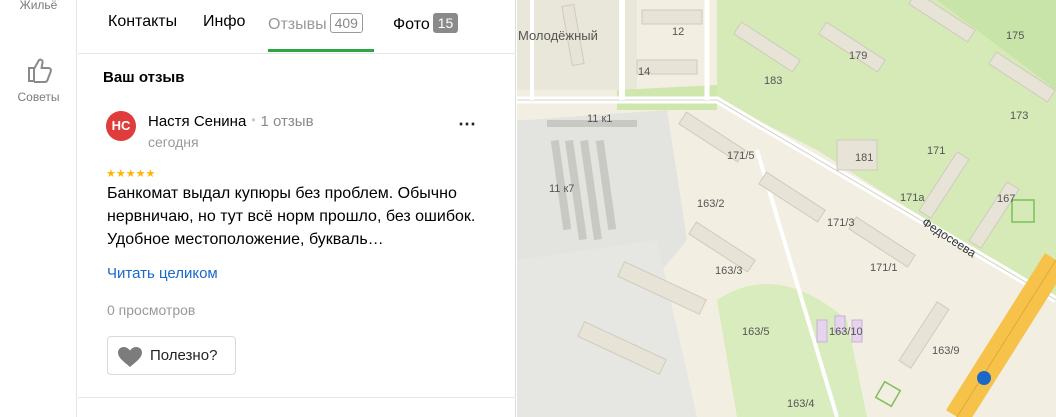 Image resolution: width=1056 pixels, height=417 pixels. Describe the element at coordinates (131, 174) in the screenshot. I see `rating-stars: ★★★★★` at that location.